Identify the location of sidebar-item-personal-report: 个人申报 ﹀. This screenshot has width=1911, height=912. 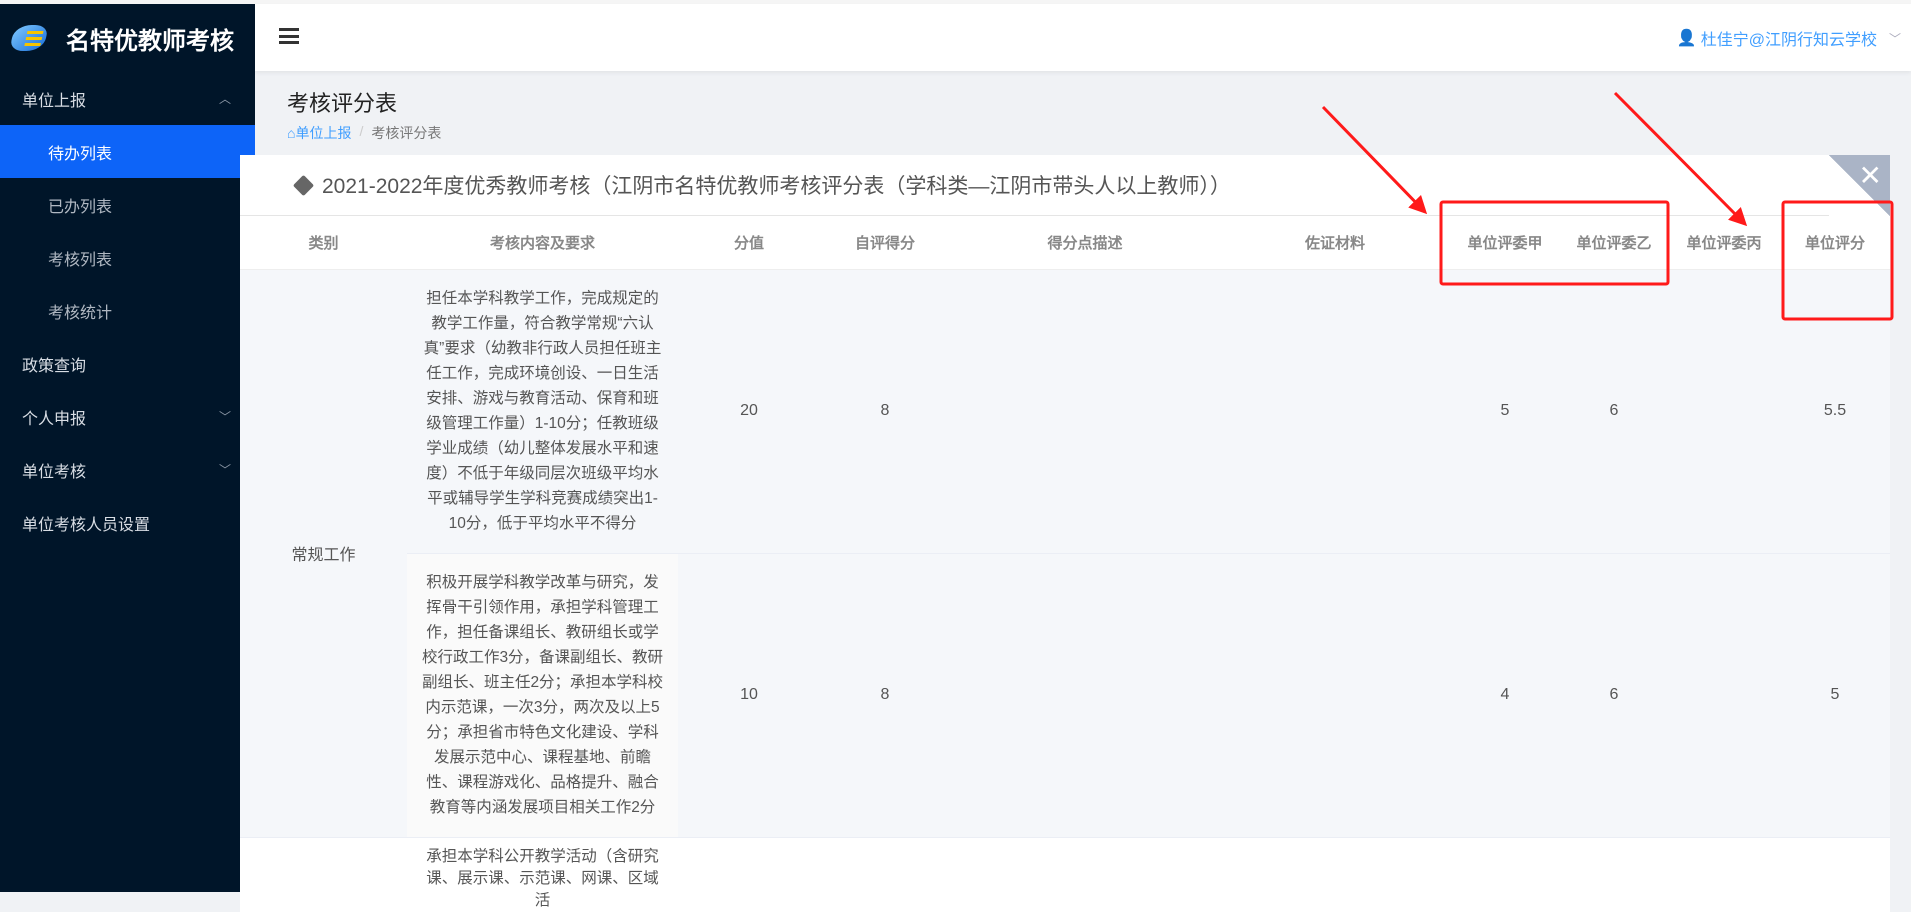
(127, 416).